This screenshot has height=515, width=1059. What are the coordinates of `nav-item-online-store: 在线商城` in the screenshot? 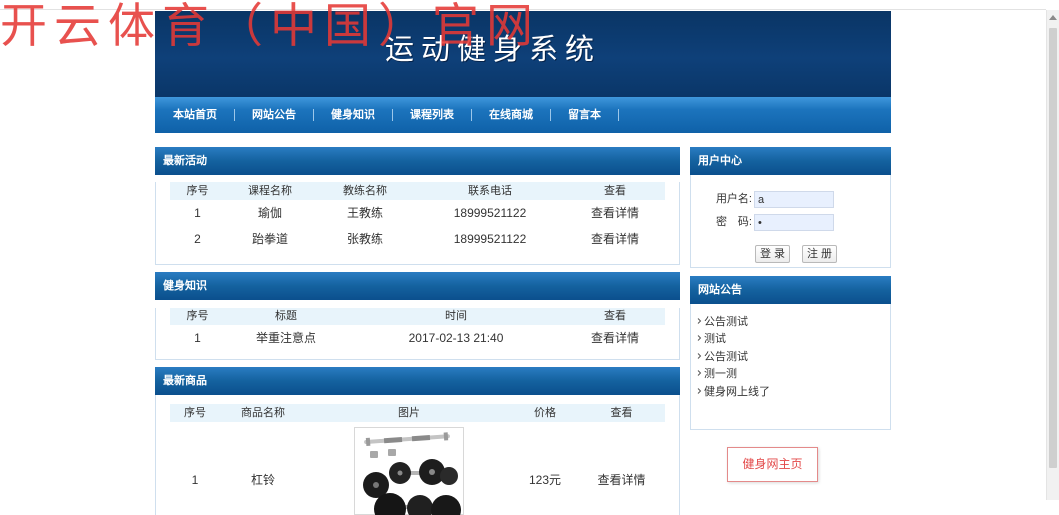 It's located at (511, 115).